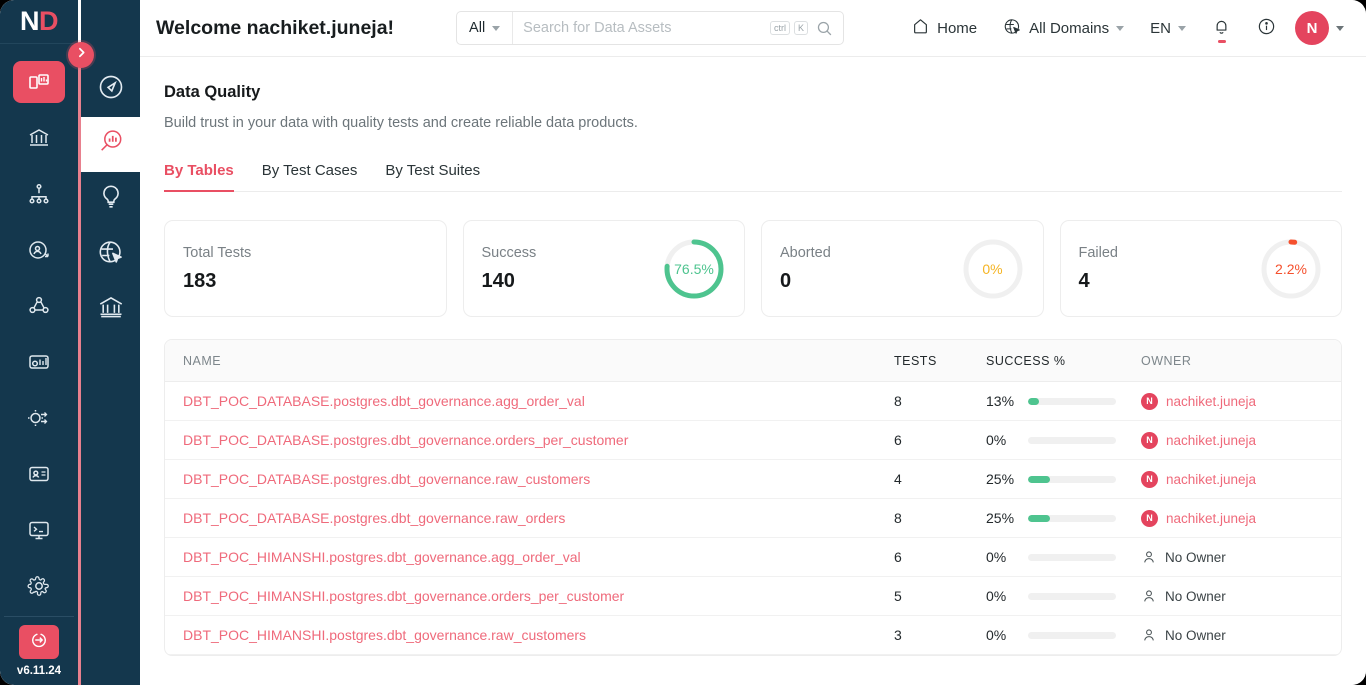 This screenshot has height=685, width=1366. Describe the element at coordinates (1069, 28) in the screenshot. I see `domains-label: All Domains` at that location.